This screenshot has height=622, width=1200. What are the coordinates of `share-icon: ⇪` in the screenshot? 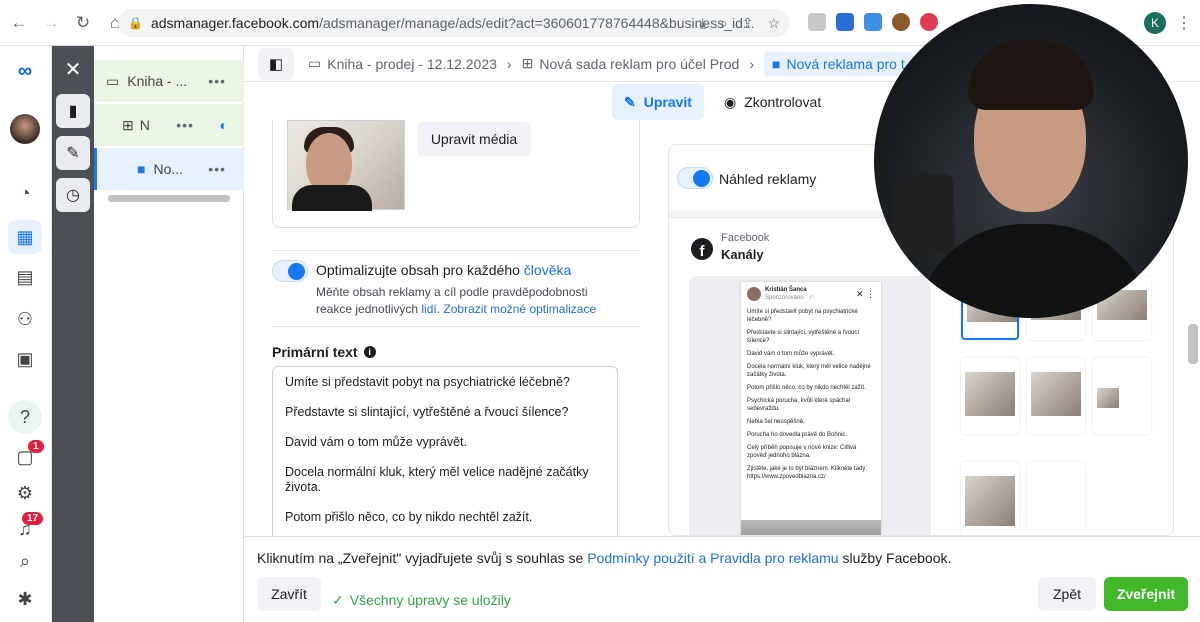 It's located at (748, 23).